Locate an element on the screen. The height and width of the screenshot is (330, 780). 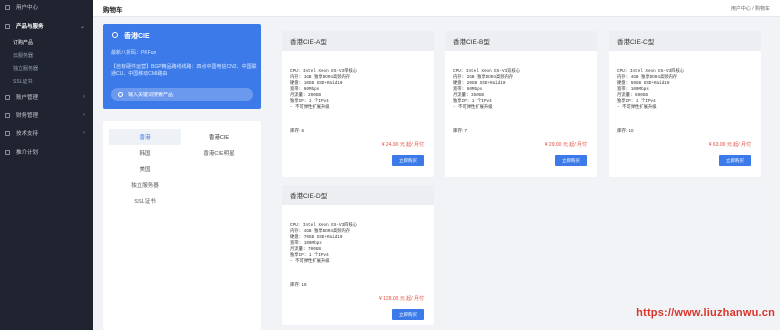
product-stock: 库存: 6 is located at coordinates (297, 130).